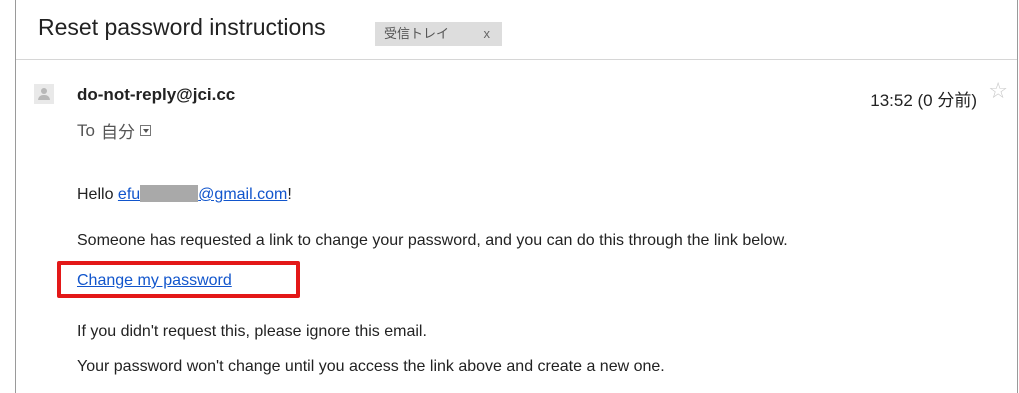 This screenshot has width=1019, height=393. I want to click on email-timestamp: 13:52 (0 分前), so click(923, 100).